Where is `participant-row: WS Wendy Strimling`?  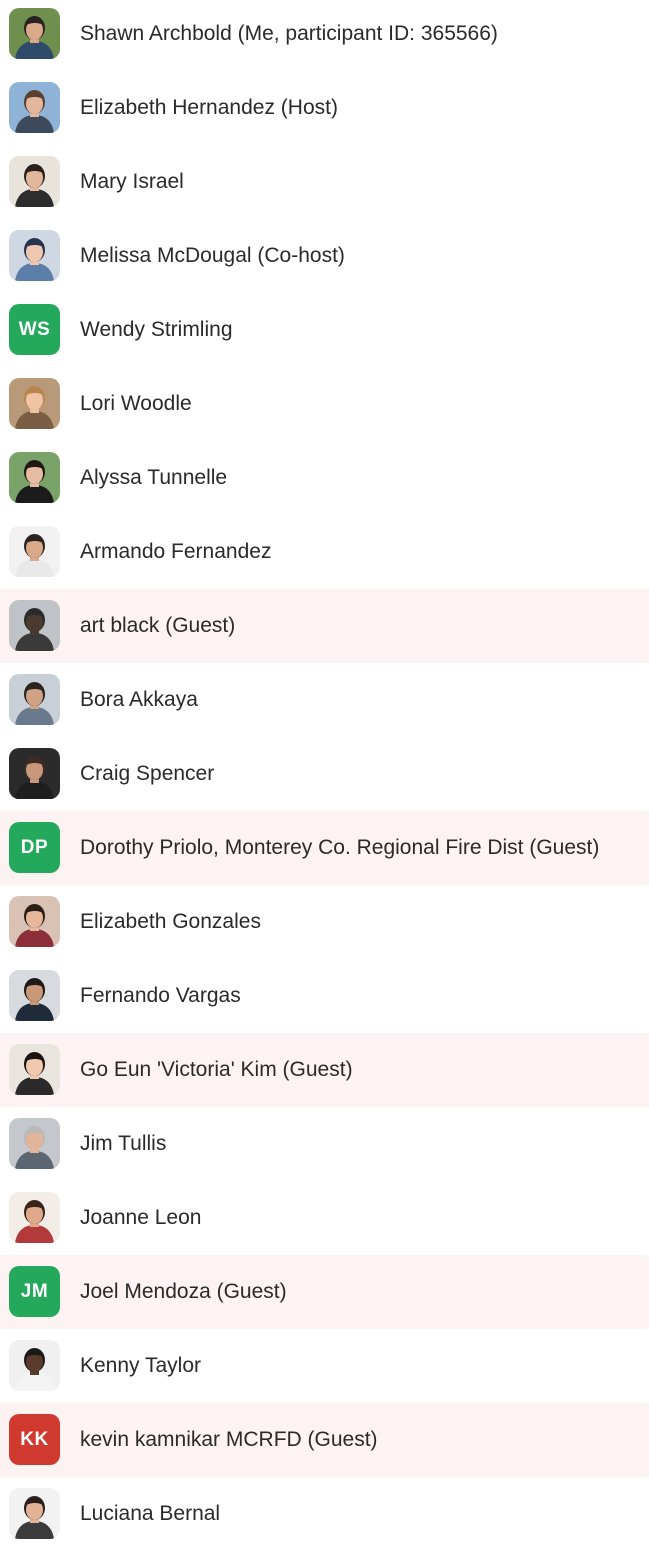 participant-row: WS Wendy Strimling is located at coordinates (324, 330).